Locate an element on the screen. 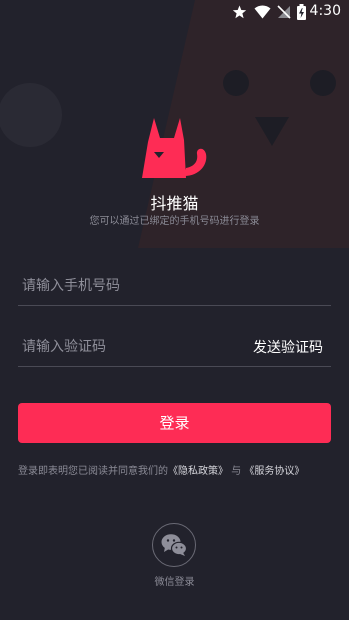  wifi-icon is located at coordinates (262, 12).